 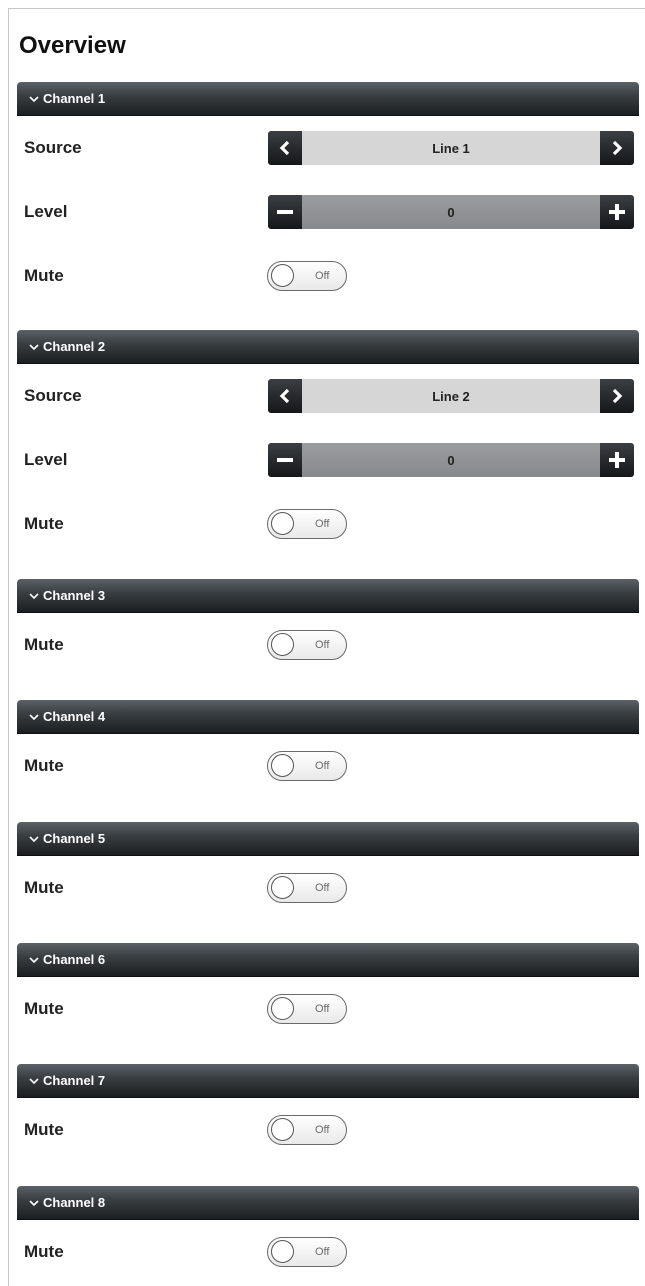 What do you see at coordinates (74, 959) in the screenshot?
I see `channel-title: Channel 6` at bounding box center [74, 959].